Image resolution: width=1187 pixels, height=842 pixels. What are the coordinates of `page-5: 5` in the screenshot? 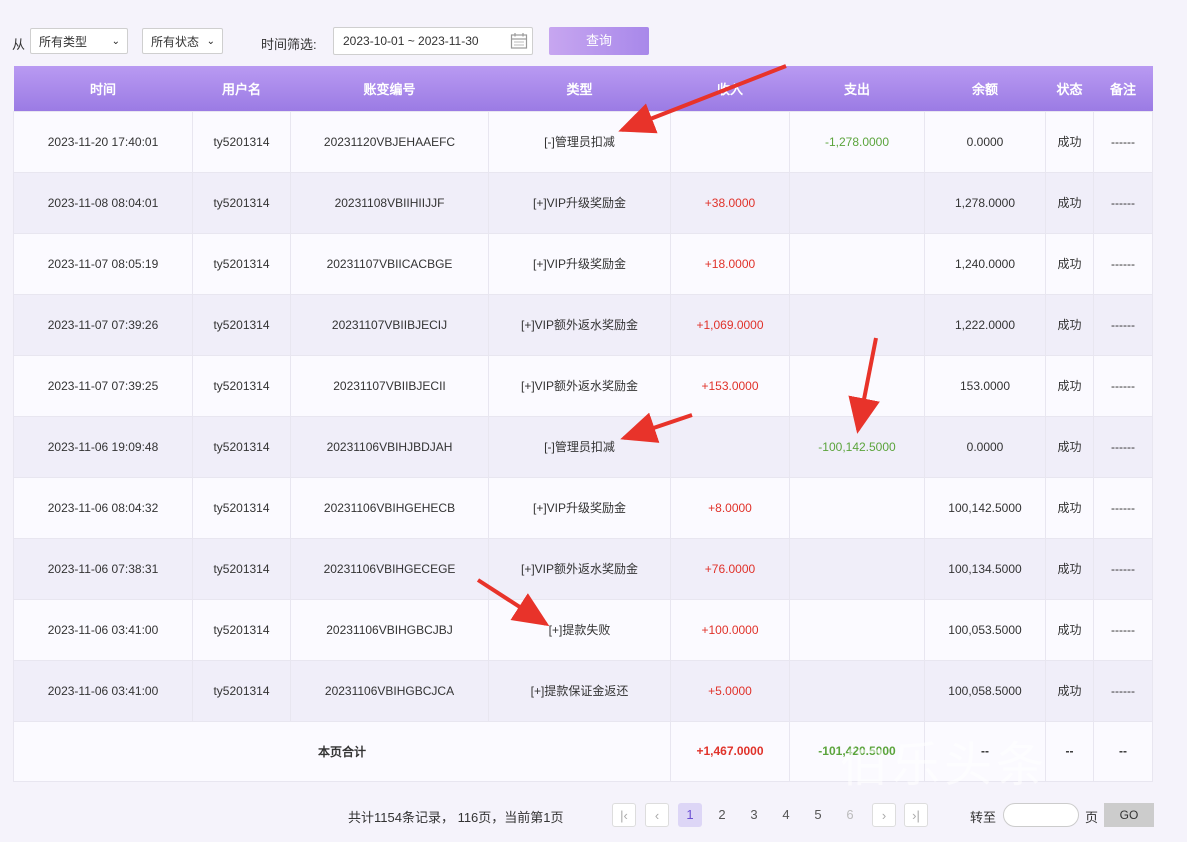 It's located at (818, 815).